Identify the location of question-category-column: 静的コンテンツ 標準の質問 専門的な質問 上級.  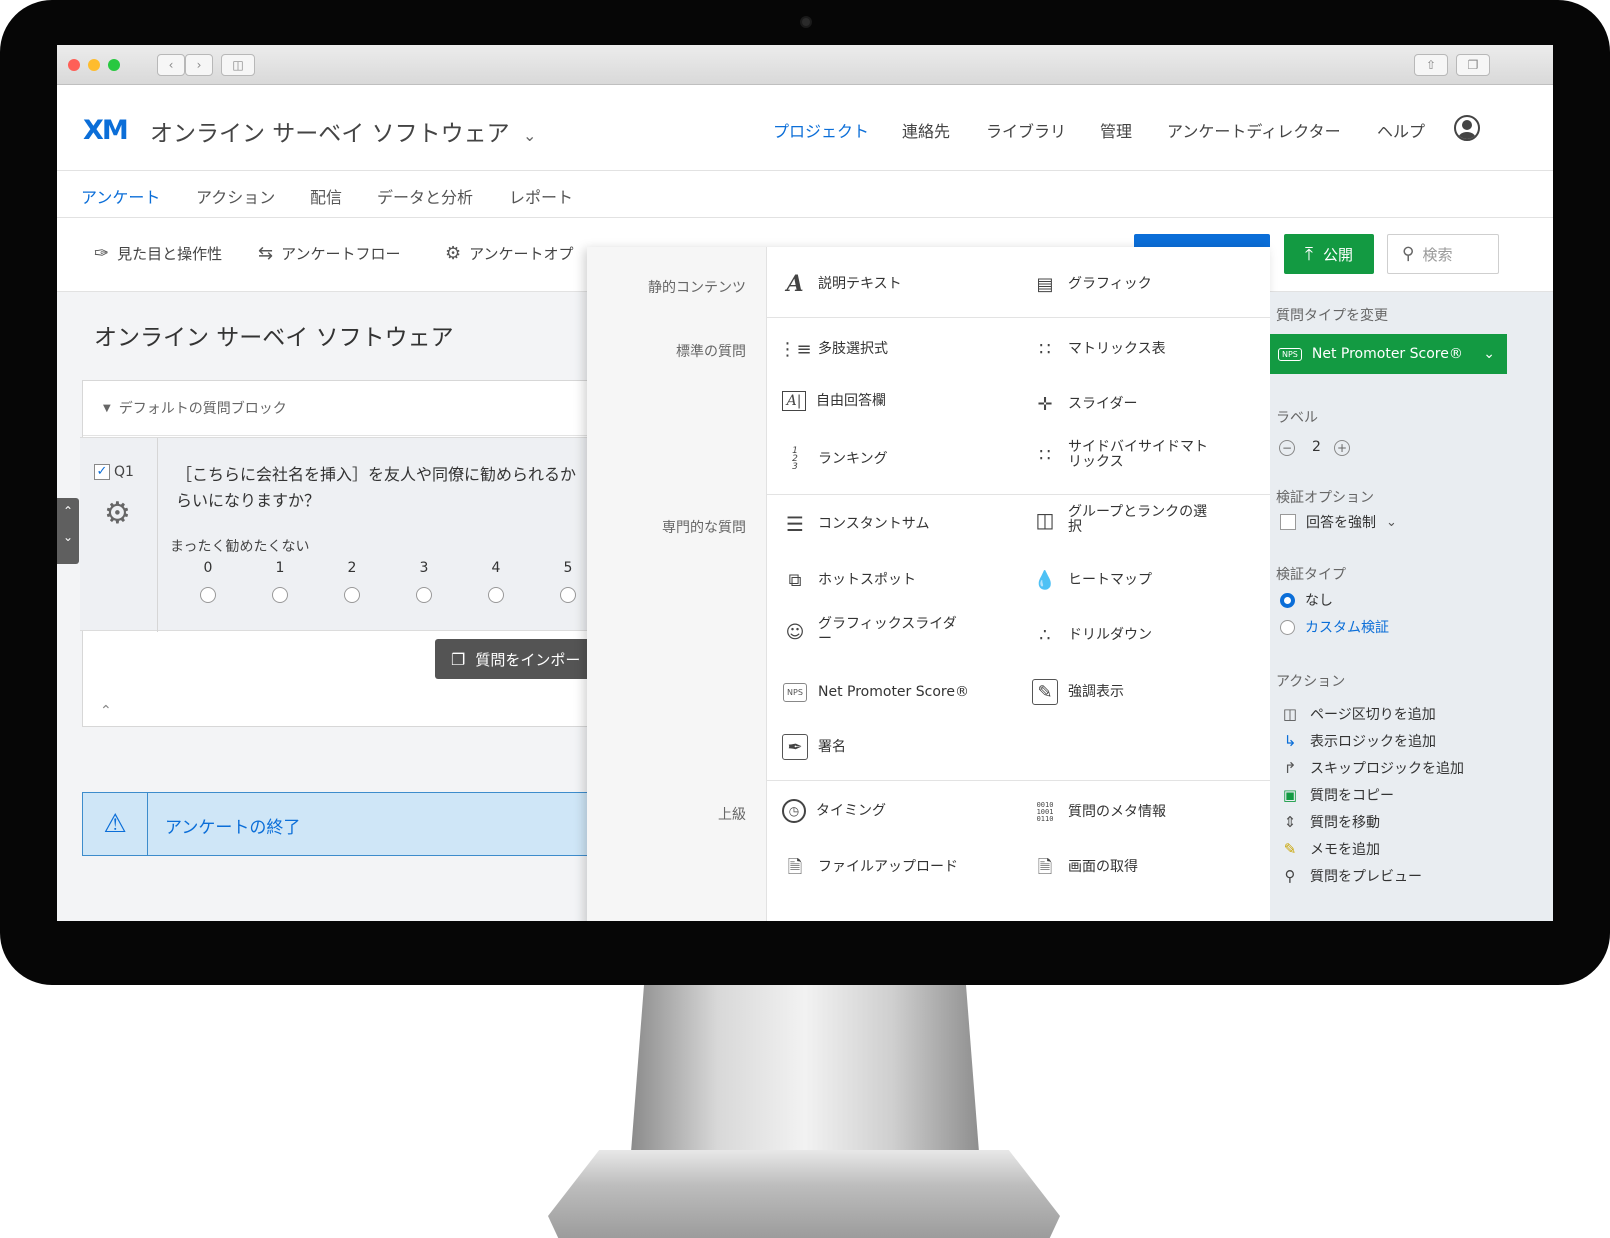
(677, 584).